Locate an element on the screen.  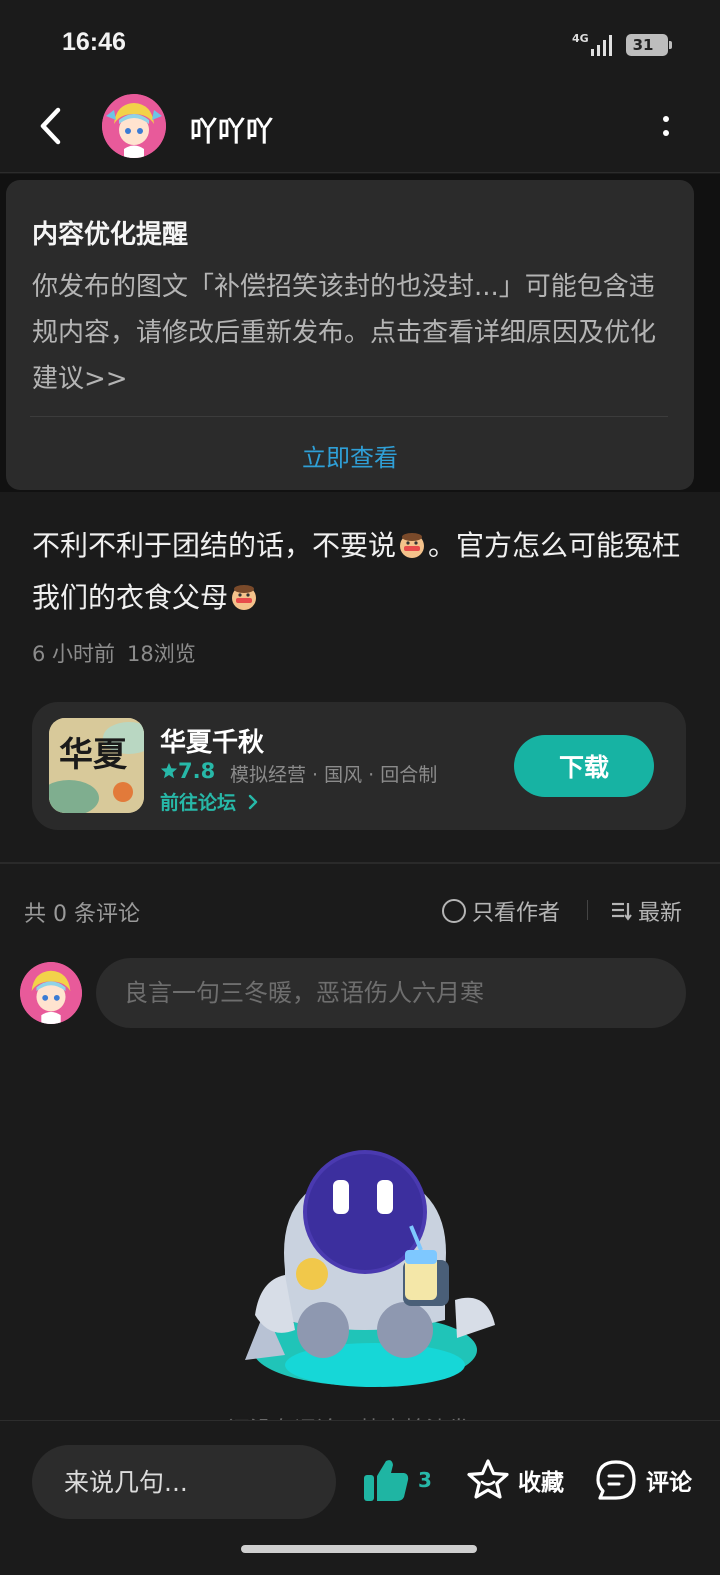
author-only-toggle: 只看作者 is located at coordinates (501, 911).